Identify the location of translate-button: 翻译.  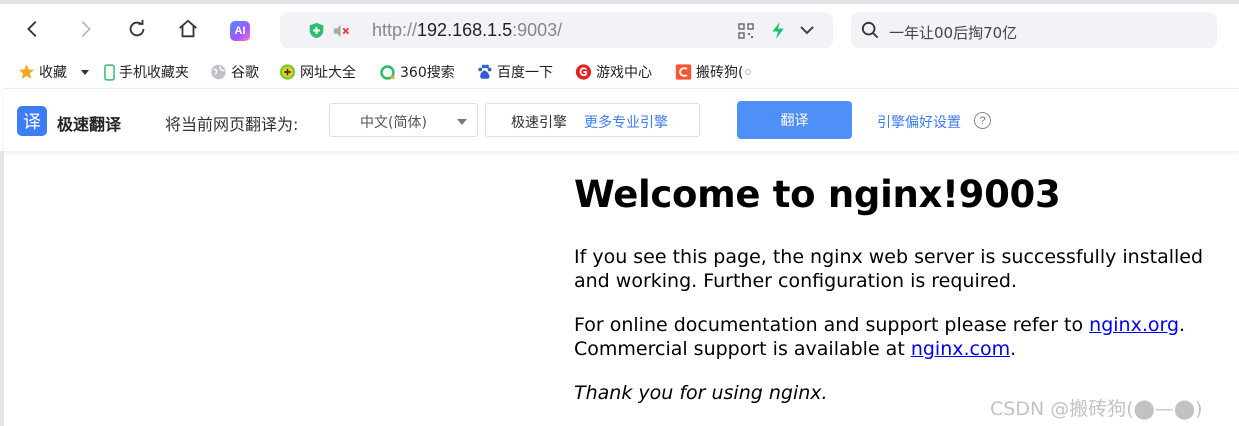
(794, 120).